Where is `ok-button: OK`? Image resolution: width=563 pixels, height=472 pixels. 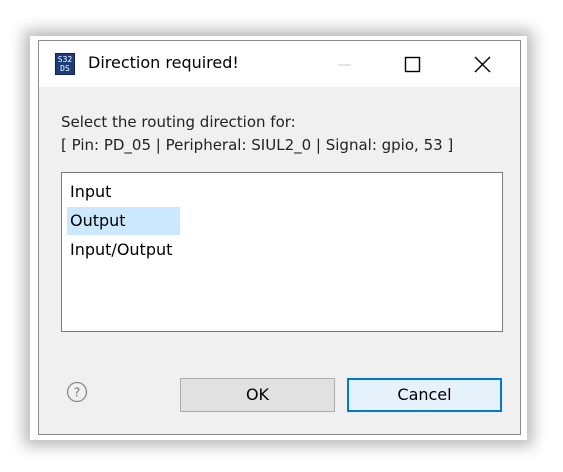 ok-button: OK is located at coordinates (257, 395).